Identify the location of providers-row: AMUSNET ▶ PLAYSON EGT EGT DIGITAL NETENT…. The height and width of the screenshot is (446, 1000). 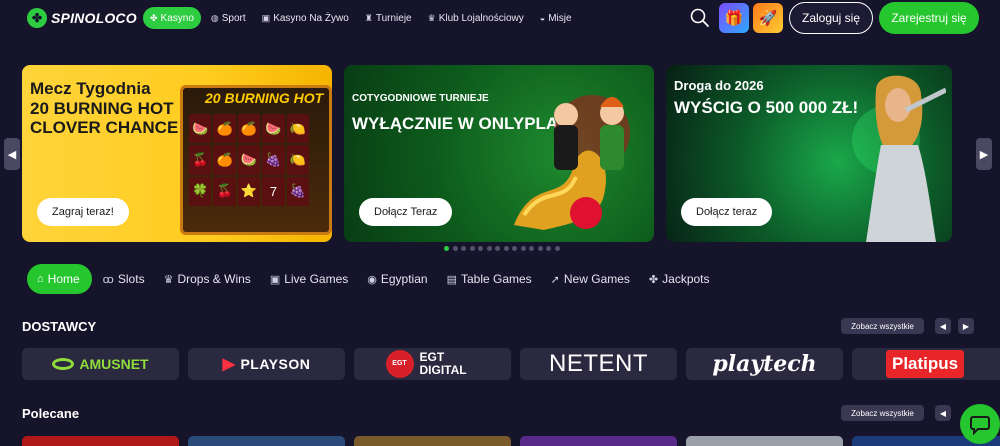
(511, 364).